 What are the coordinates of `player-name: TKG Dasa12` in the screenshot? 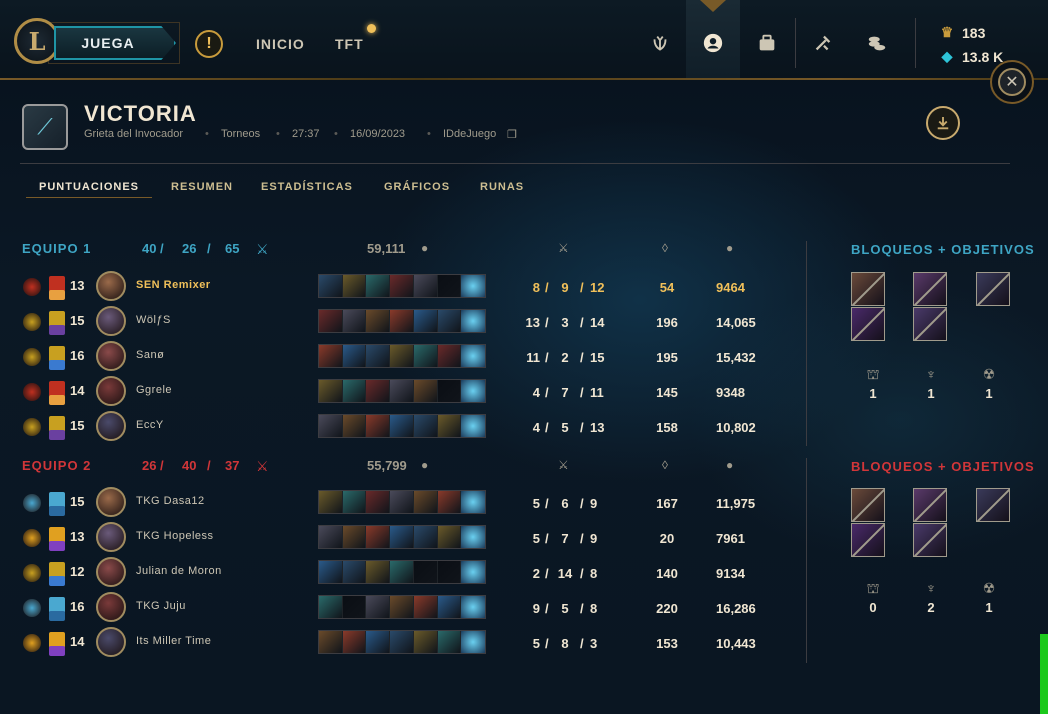 It's located at (170, 501).